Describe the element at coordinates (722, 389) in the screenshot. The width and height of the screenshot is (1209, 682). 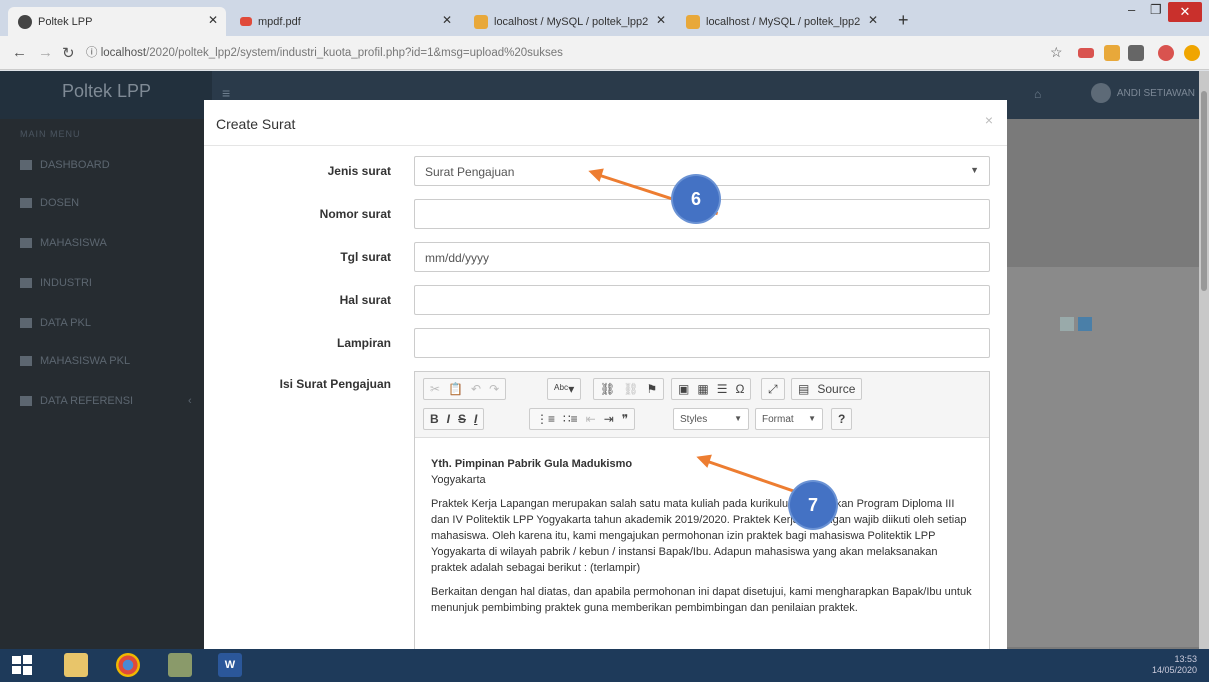
I see `horizontal-line-icon: ☰` at that location.